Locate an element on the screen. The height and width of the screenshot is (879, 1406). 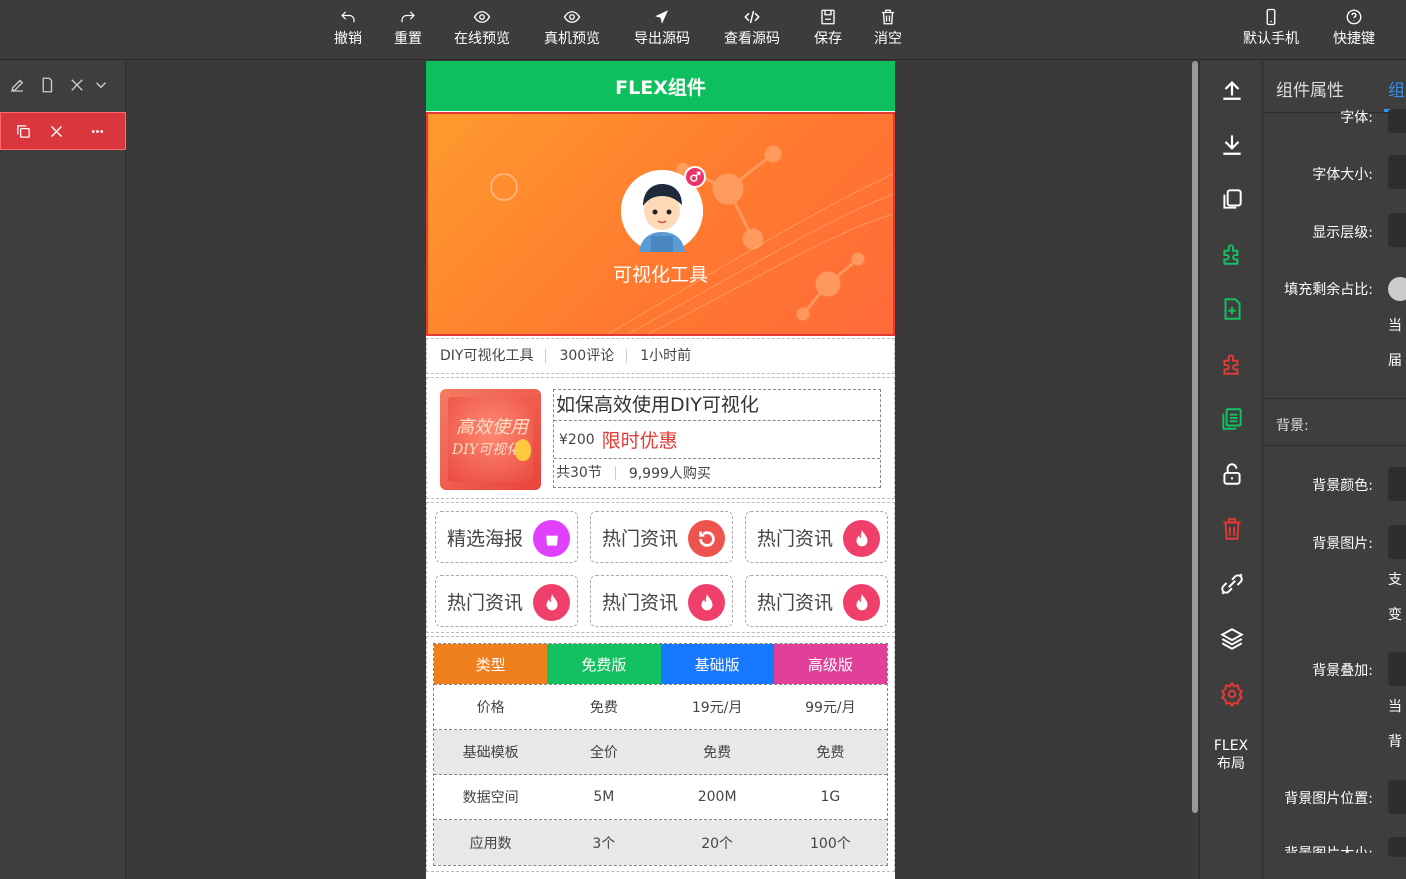
font-input is located at coordinates (1397, 121).